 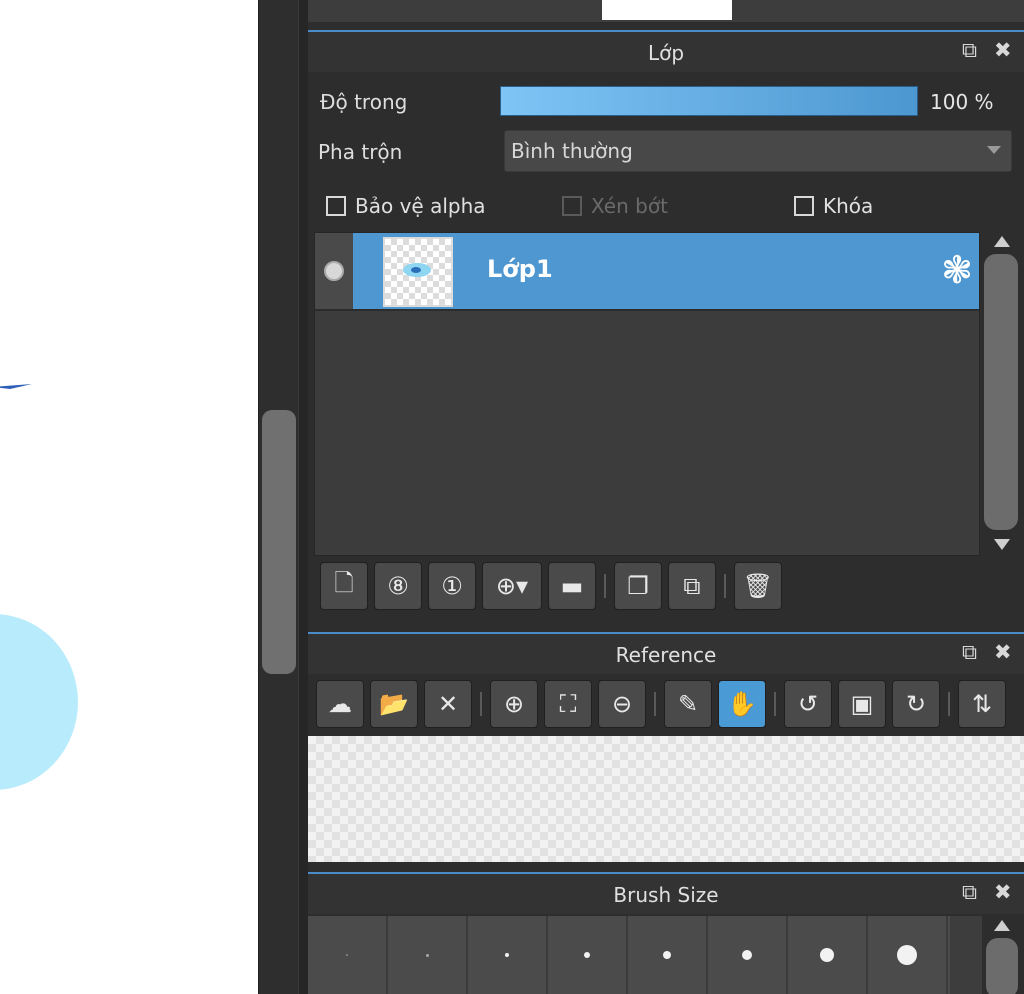 I want to click on visibility-toggle, so click(x=334, y=271).